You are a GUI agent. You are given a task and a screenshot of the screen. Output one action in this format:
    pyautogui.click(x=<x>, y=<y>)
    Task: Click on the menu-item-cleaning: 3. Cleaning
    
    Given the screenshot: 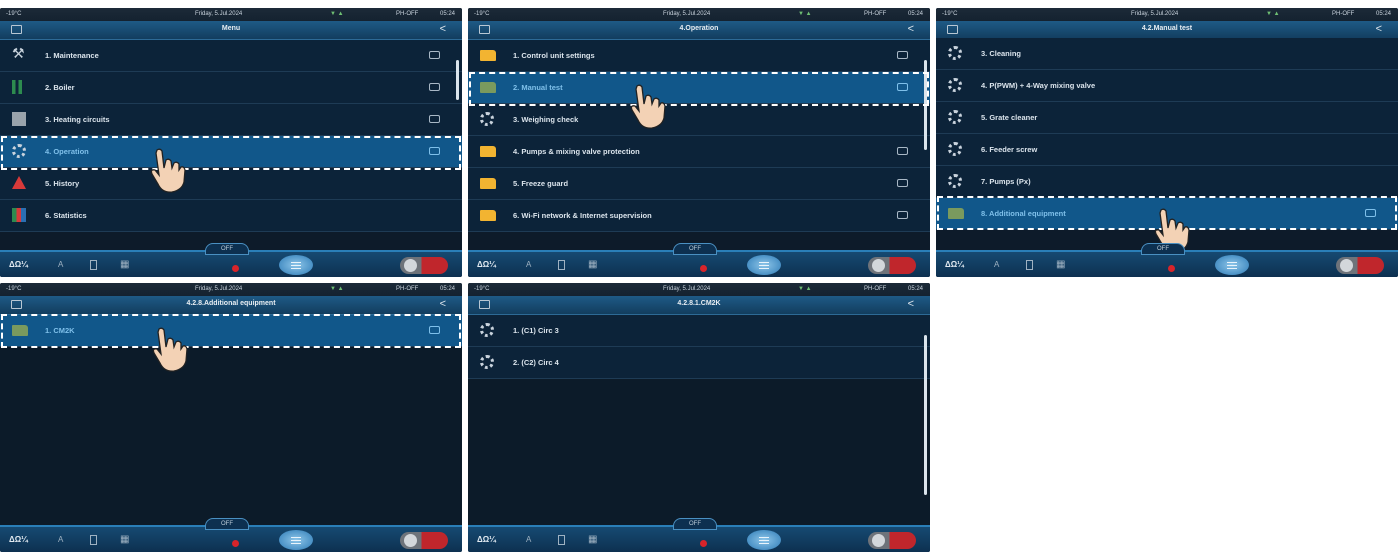 What is the action you would take?
    pyautogui.click(x=1167, y=54)
    